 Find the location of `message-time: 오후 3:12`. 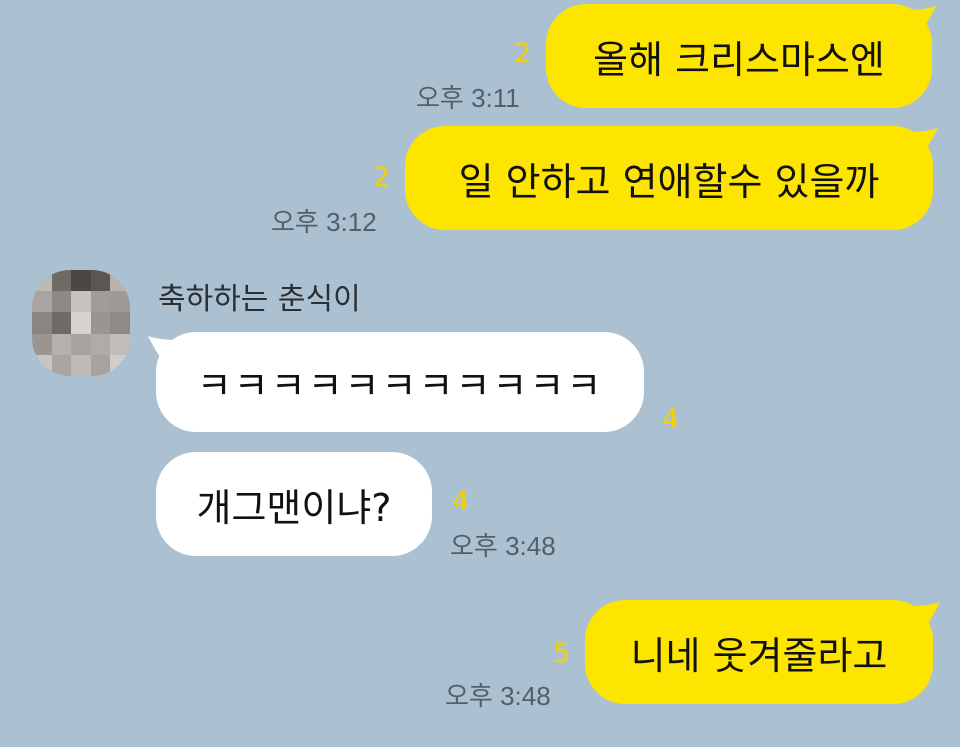

message-time: 오후 3:12 is located at coordinates (324, 222).